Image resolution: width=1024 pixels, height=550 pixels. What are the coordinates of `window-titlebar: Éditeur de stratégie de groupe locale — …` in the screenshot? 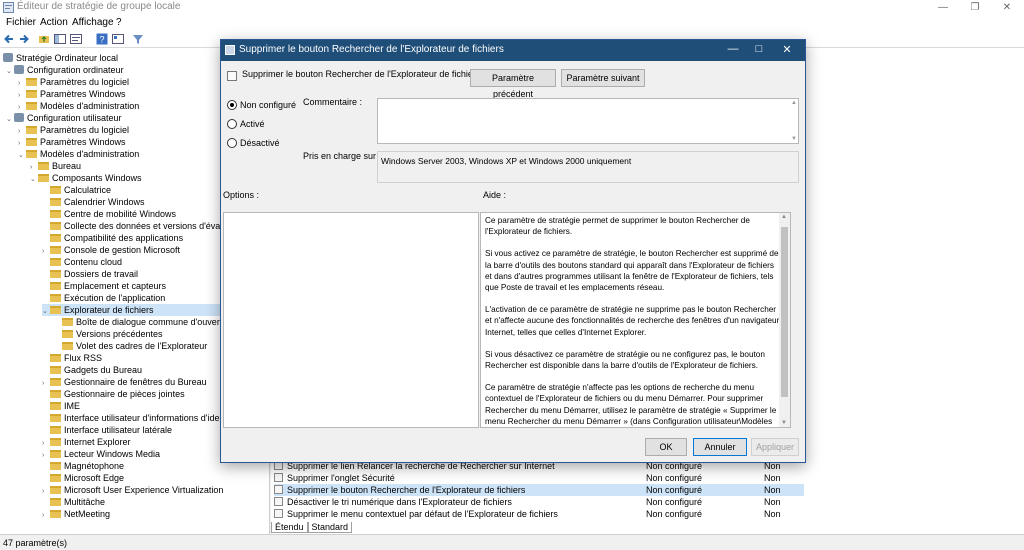 It's located at (512, 7).